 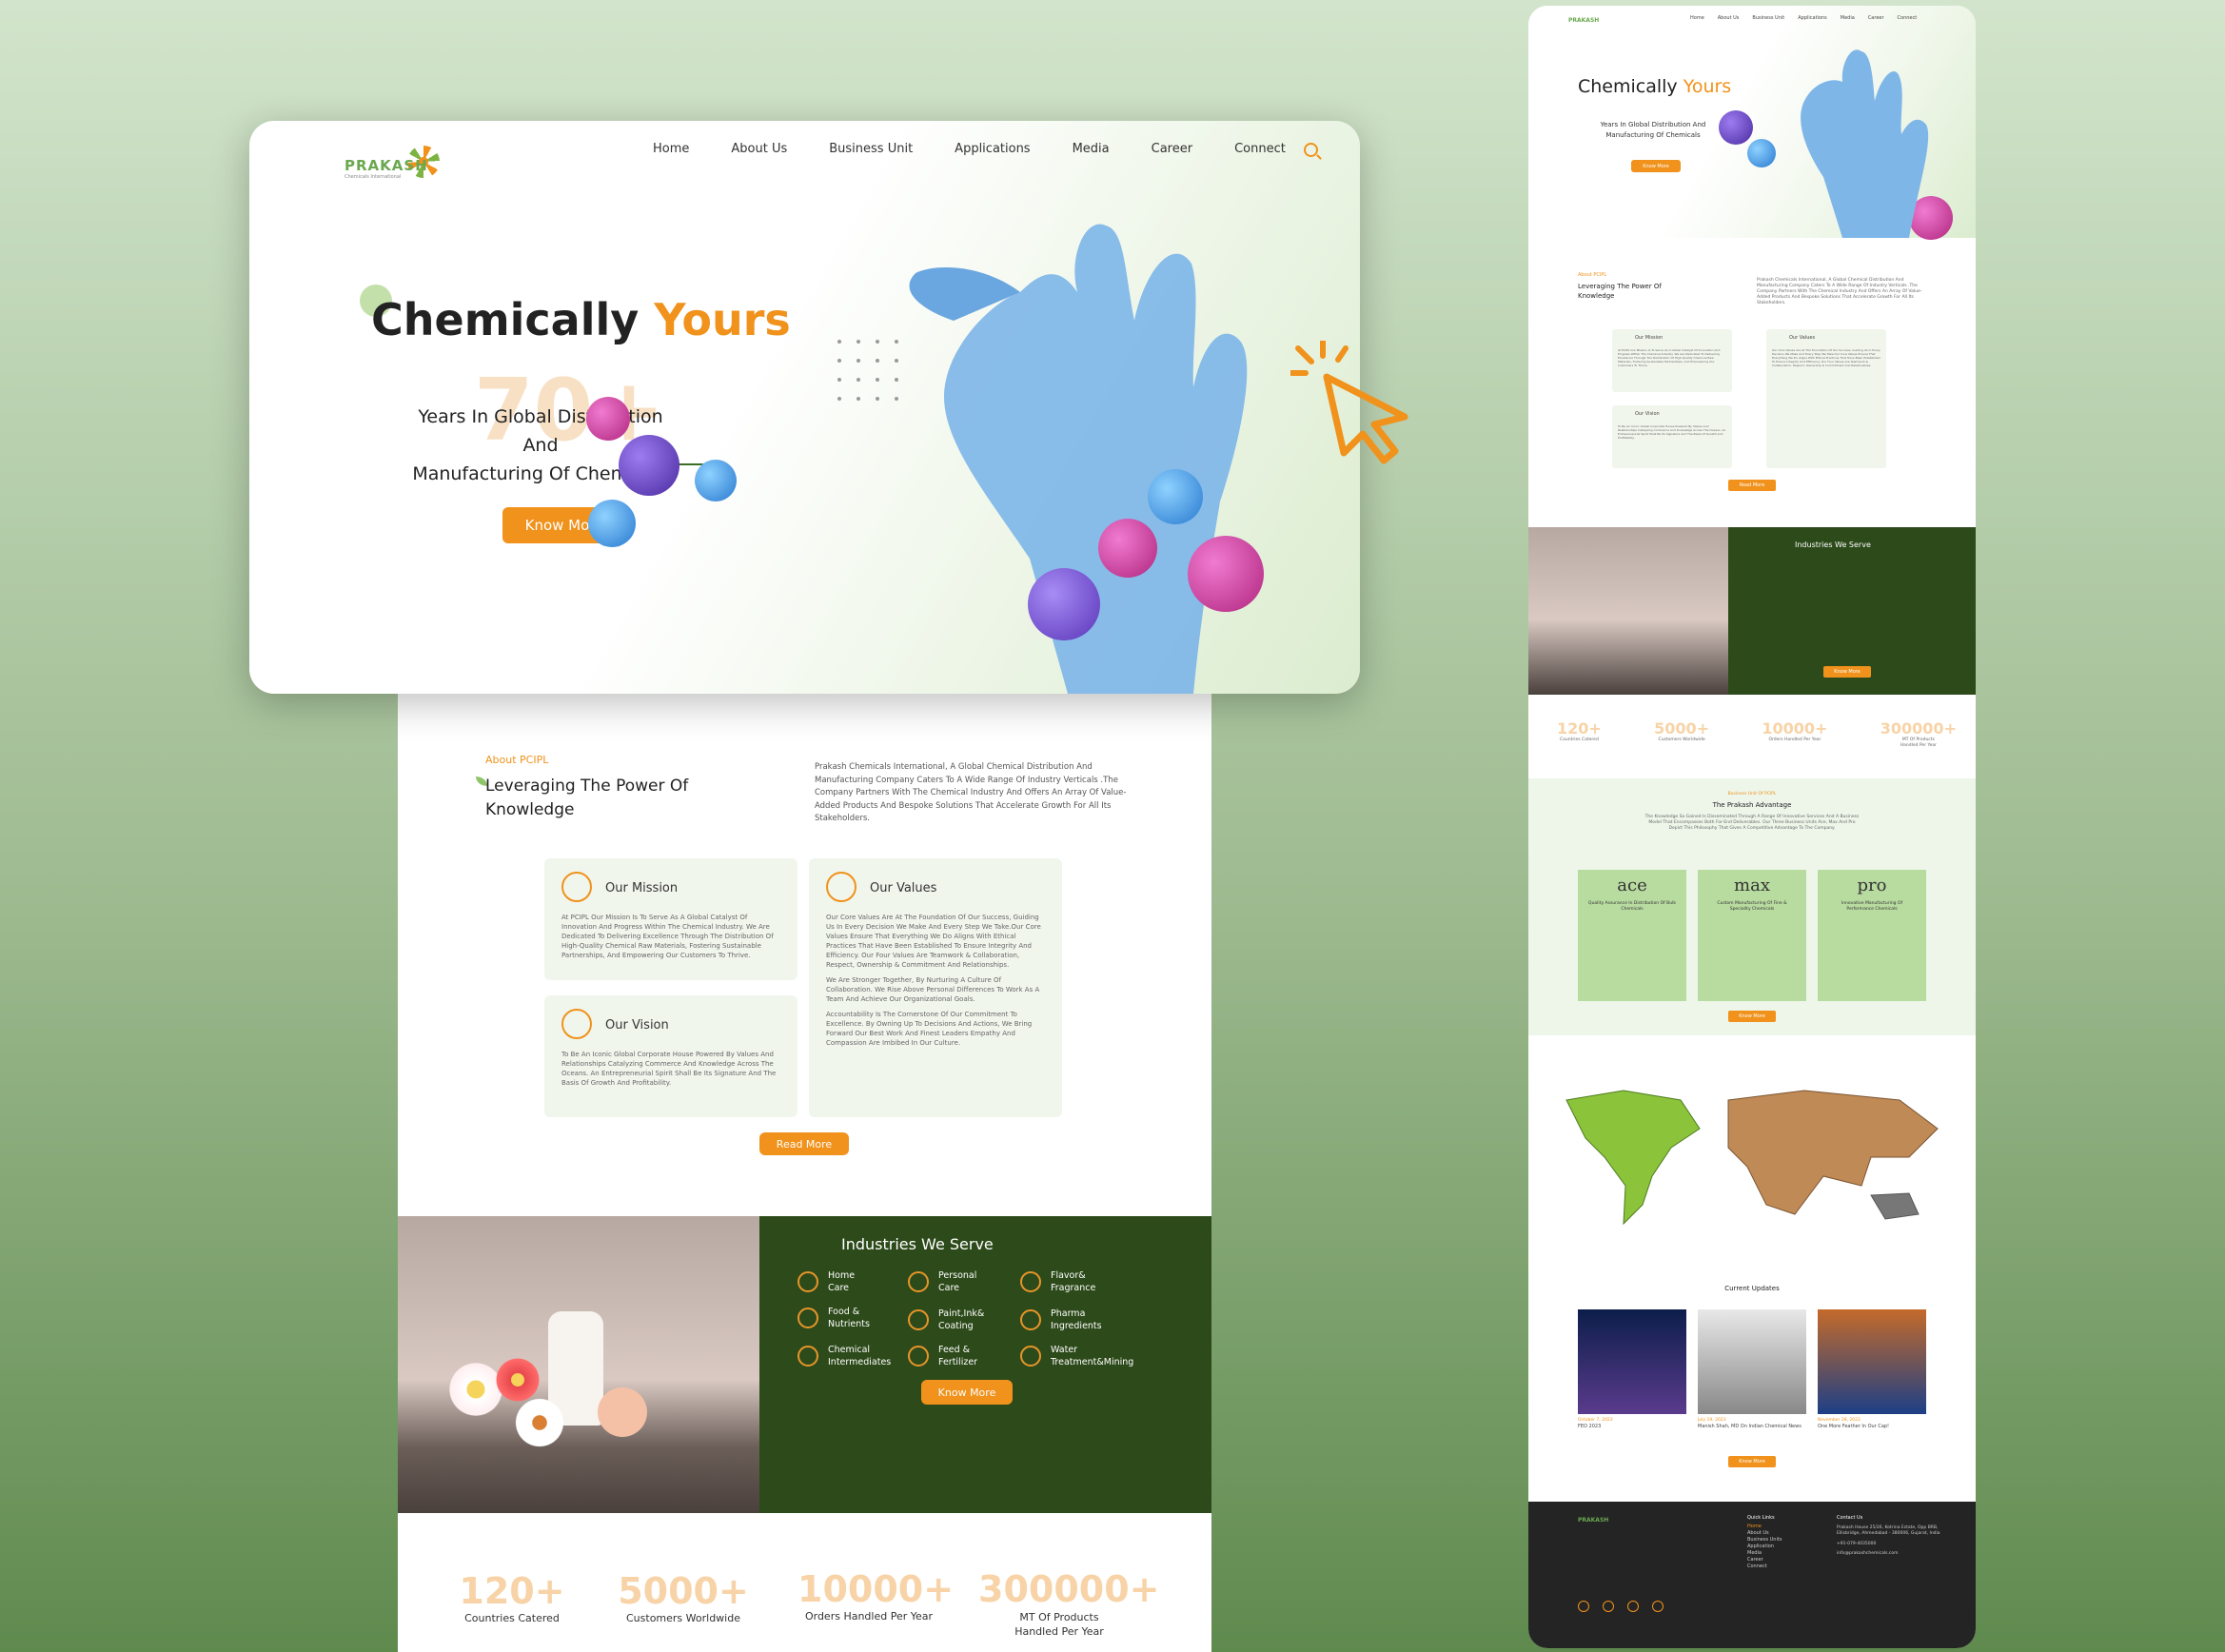 I want to click on twitter-icon, so click(x=1608, y=1607).